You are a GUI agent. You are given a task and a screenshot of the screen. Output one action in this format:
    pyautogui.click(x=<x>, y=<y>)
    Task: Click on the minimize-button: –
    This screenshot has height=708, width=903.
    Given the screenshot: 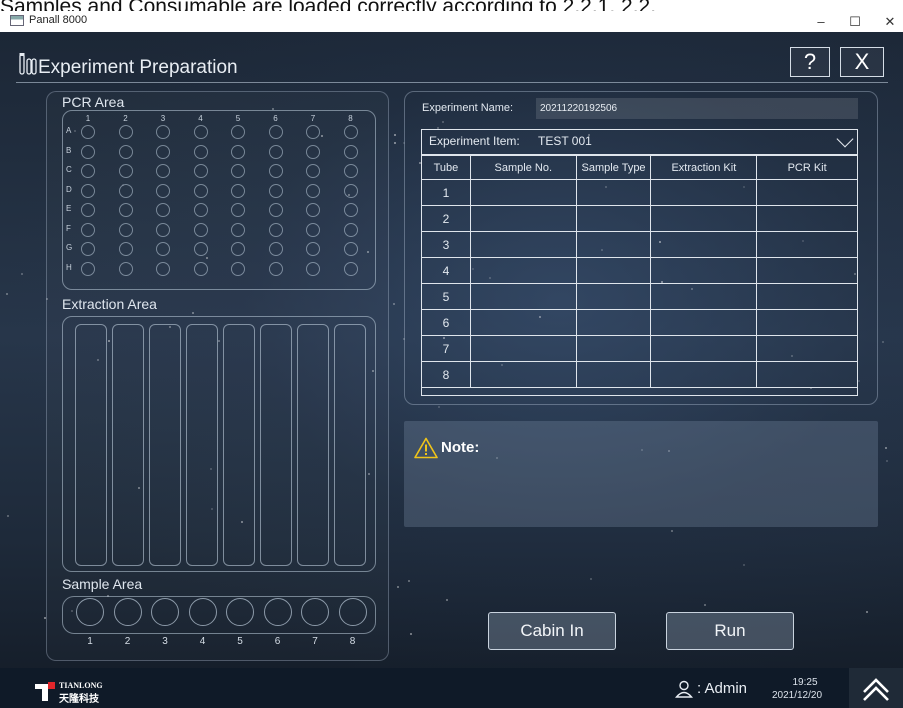 What is the action you would take?
    pyautogui.click(x=821, y=21)
    